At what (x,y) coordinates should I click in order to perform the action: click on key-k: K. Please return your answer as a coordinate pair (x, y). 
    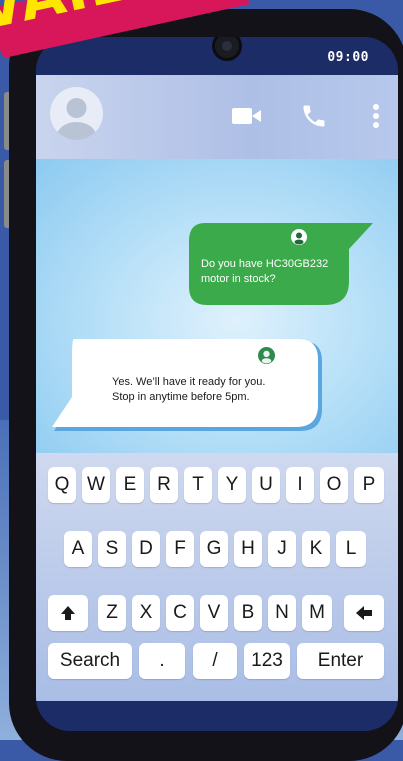
    Looking at the image, I should click on (316, 549).